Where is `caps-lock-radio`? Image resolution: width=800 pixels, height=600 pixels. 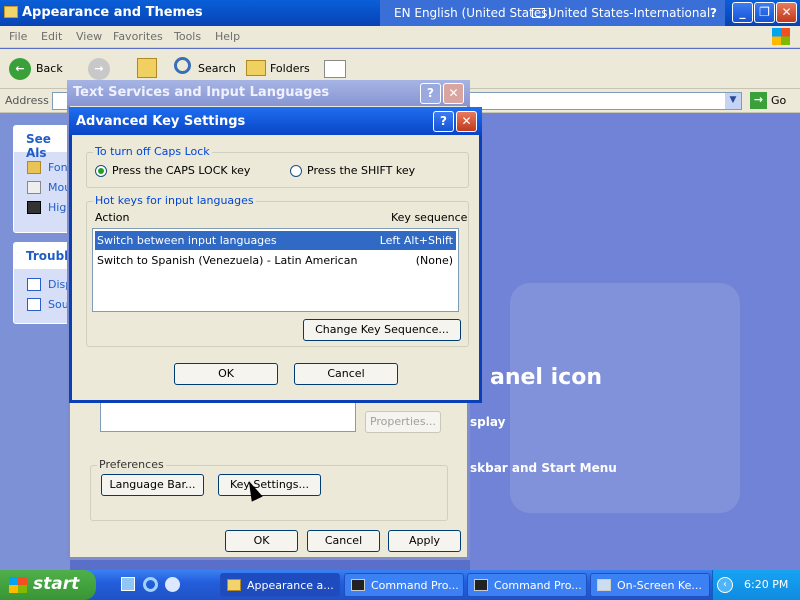
caps-lock-radio is located at coordinates (101, 171).